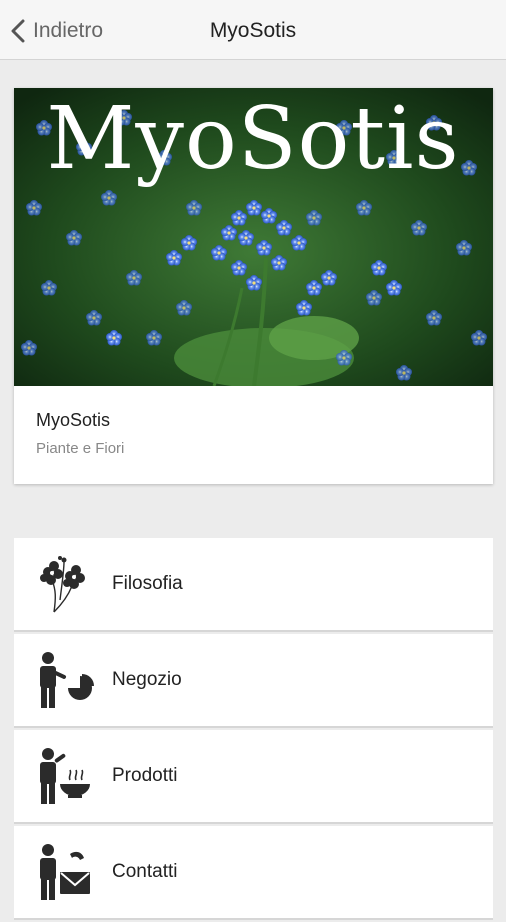 The image size is (506, 922). I want to click on top-navigation-bar: Indietro MyoSotis, so click(253, 30).